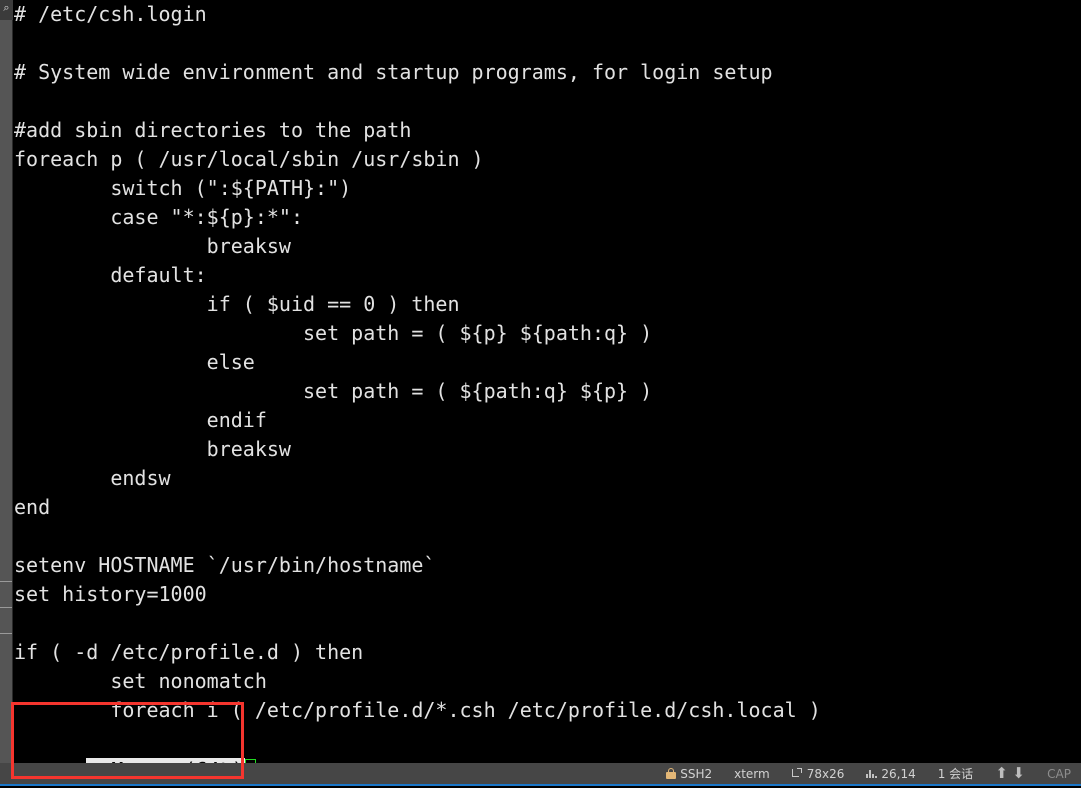 The height and width of the screenshot is (788, 1081). What do you see at coordinates (110, 594) in the screenshot?
I see `terminal-line: set history=1000` at bounding box center [110, 594].